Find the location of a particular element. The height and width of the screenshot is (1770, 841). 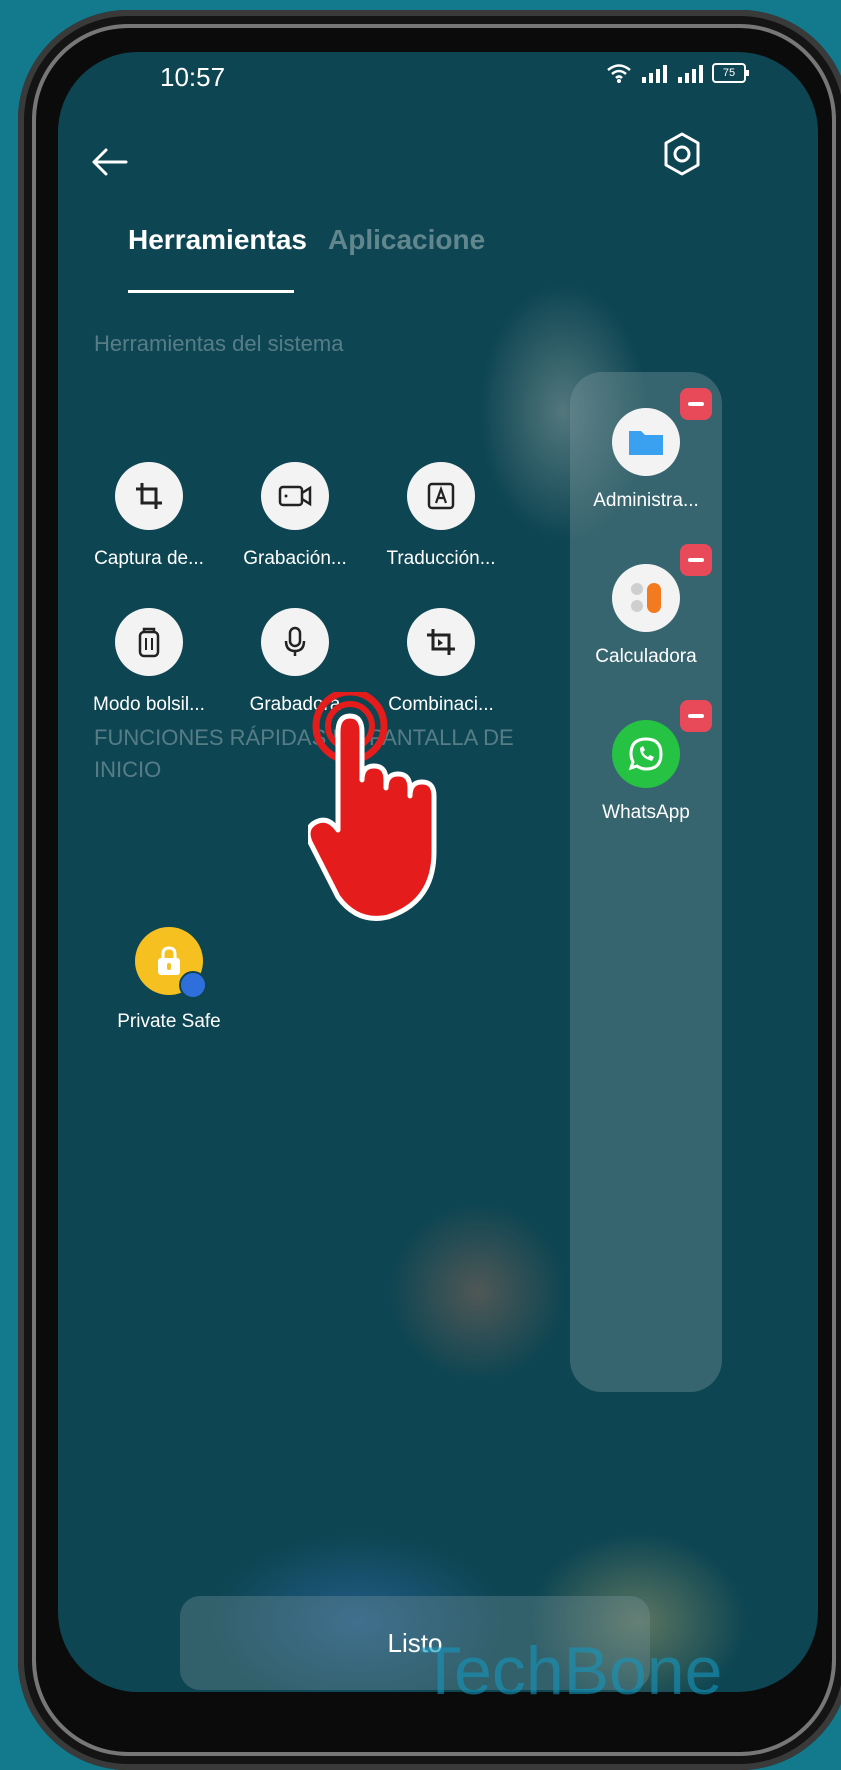

tap-hand-icon is located at coordinates (372, 806).